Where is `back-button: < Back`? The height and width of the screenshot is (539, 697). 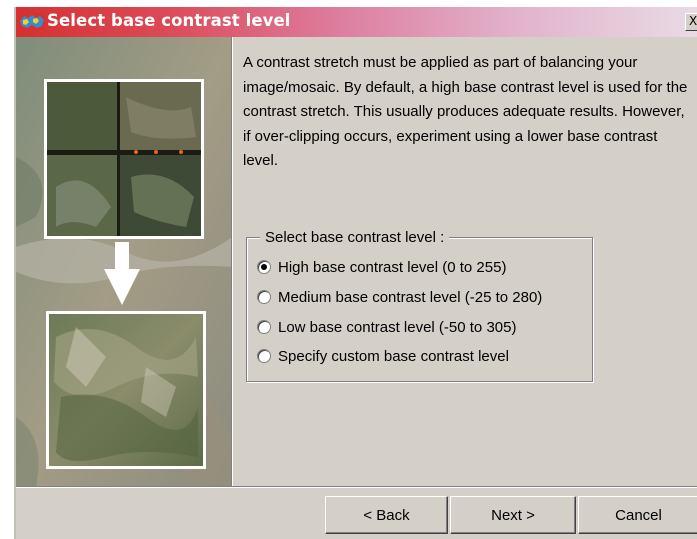
back-button: < Back is located at coordinates (386, 515).